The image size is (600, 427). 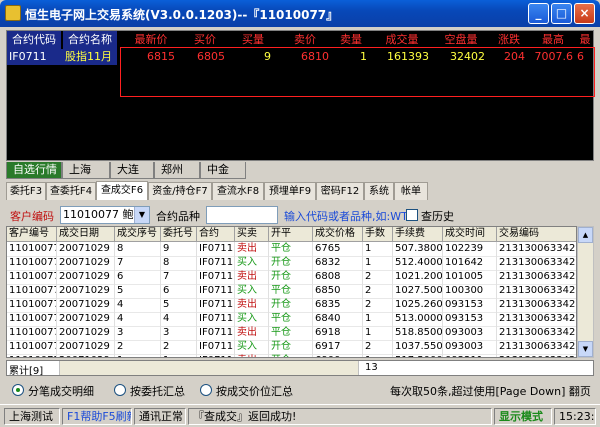 I want to click on quote-header-cell: 合约名称, so click(x=90, y=40).